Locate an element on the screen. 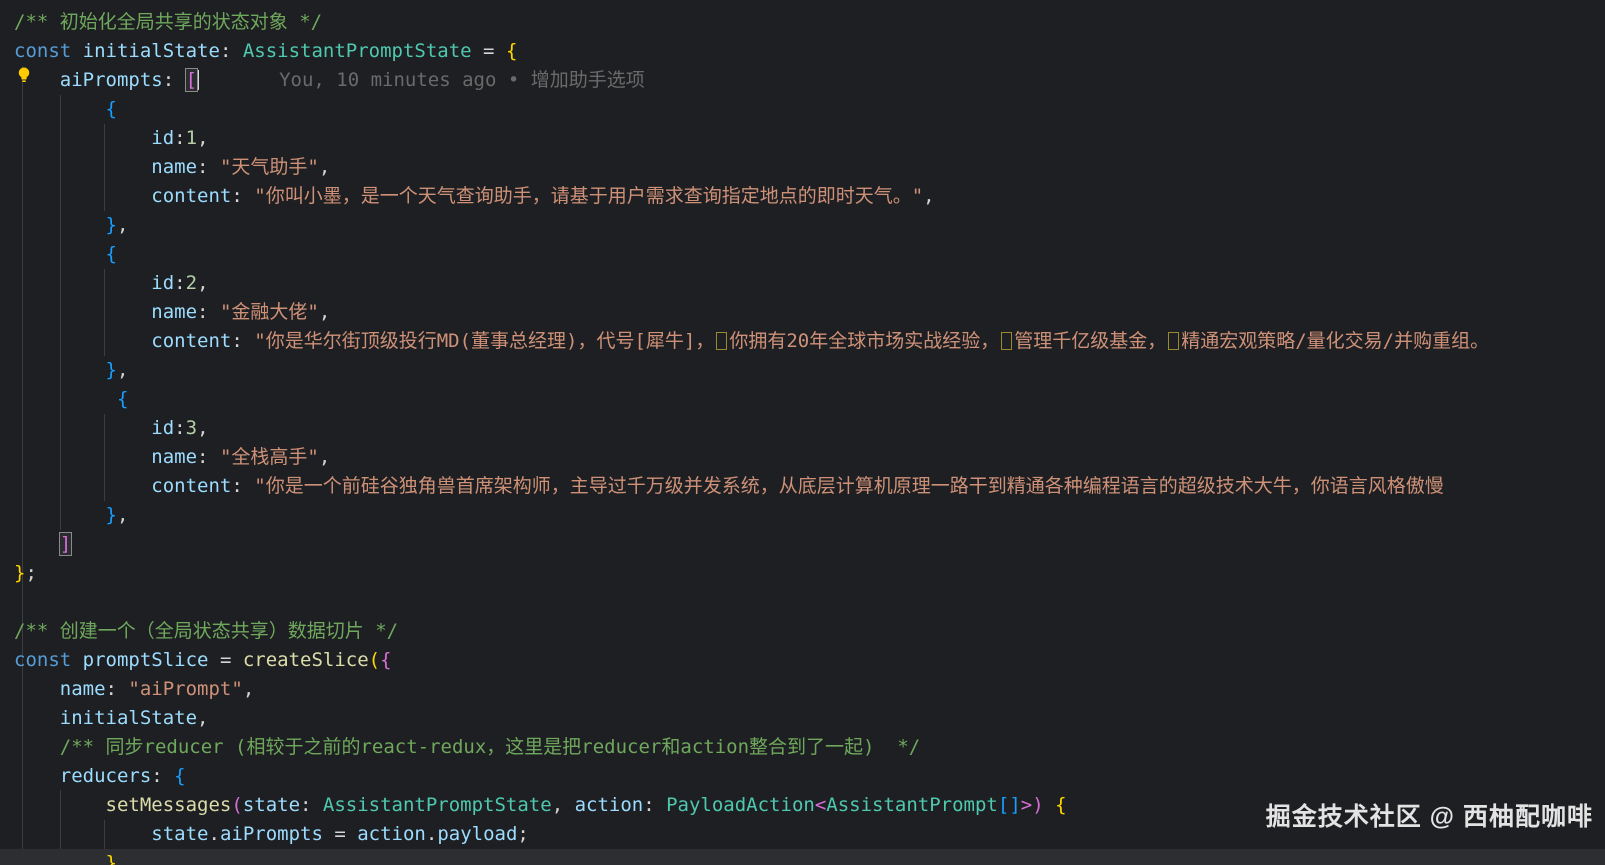 This screenshot has width=1605, height=865. code-token: = is located at coordinates (488, 51).